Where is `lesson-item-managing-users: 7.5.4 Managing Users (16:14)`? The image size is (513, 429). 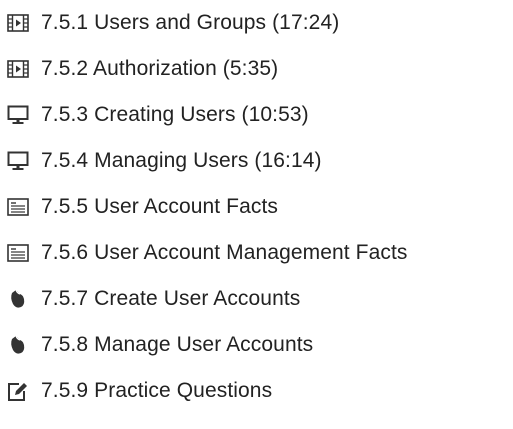 lesson-item-managing-users: 7.5.4 Managing Users (16:14) is located at coordinates (256, 161).